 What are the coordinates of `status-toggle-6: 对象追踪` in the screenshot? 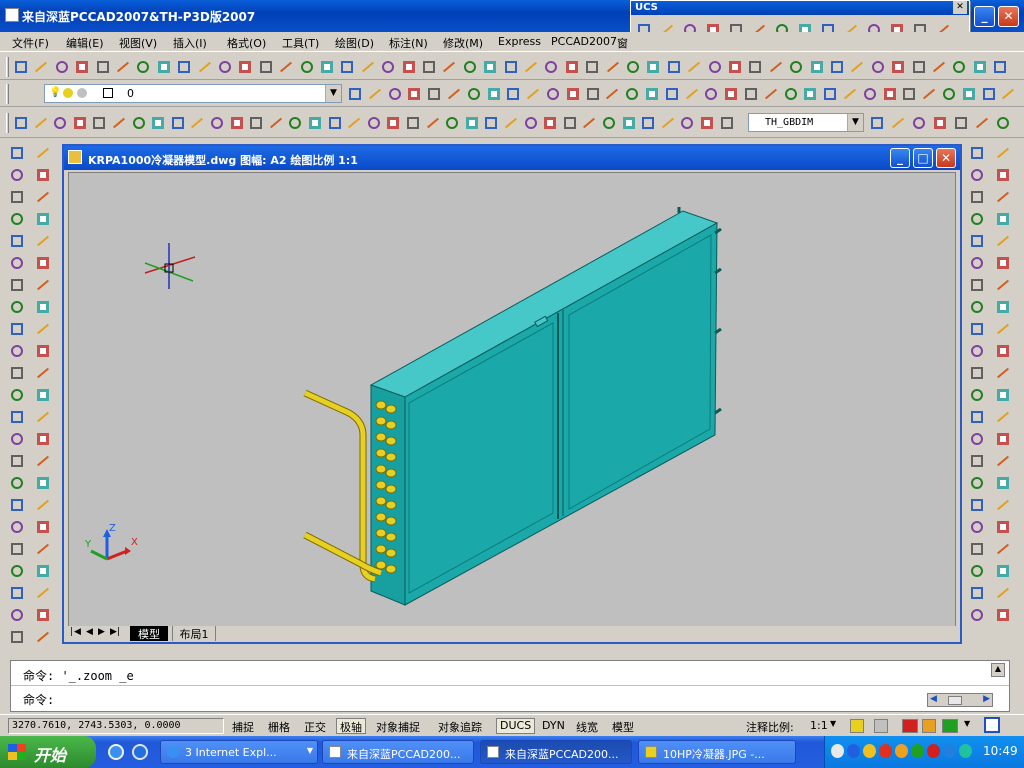 It's located at (460, 726).